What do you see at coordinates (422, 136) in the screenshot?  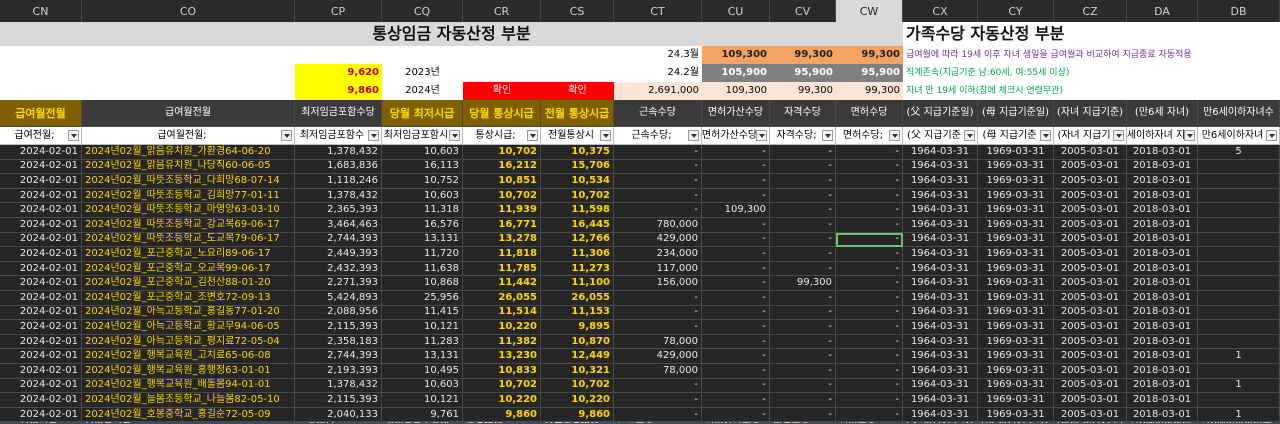 I see `filter-cell-cq: 최저임금포함시` at bounding box center [422, 136].